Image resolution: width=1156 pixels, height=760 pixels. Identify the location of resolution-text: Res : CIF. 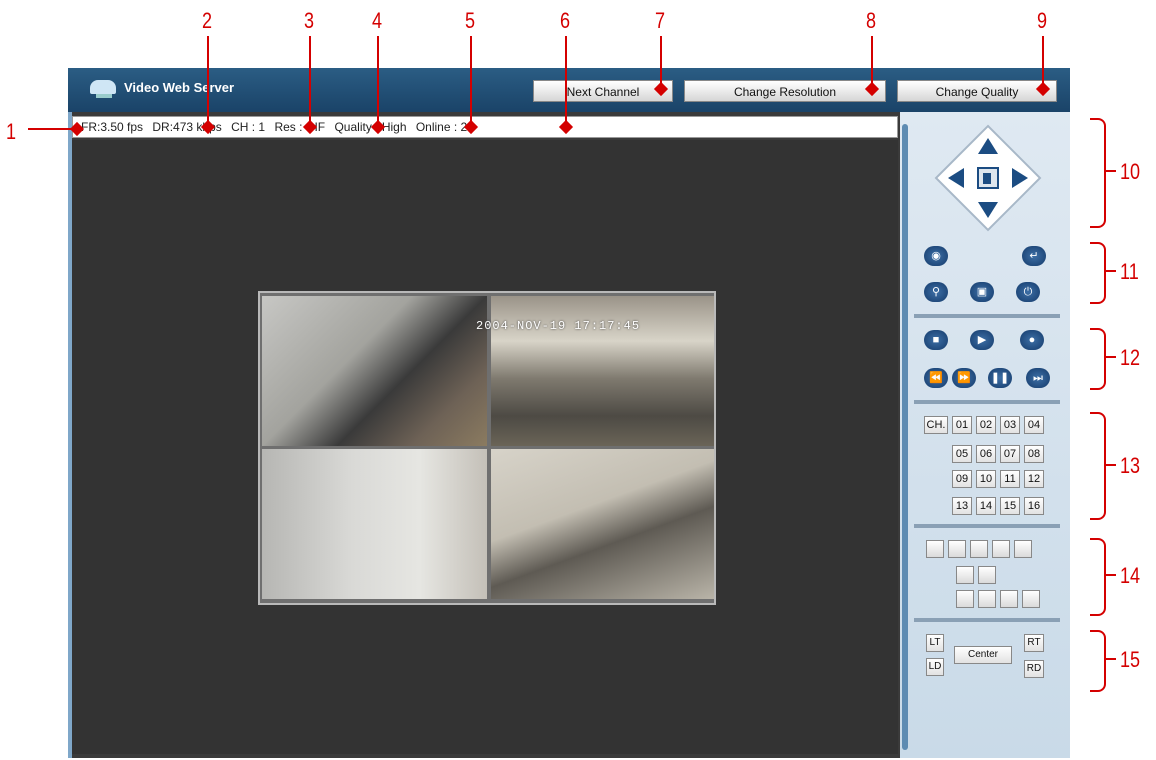
(300, 127).